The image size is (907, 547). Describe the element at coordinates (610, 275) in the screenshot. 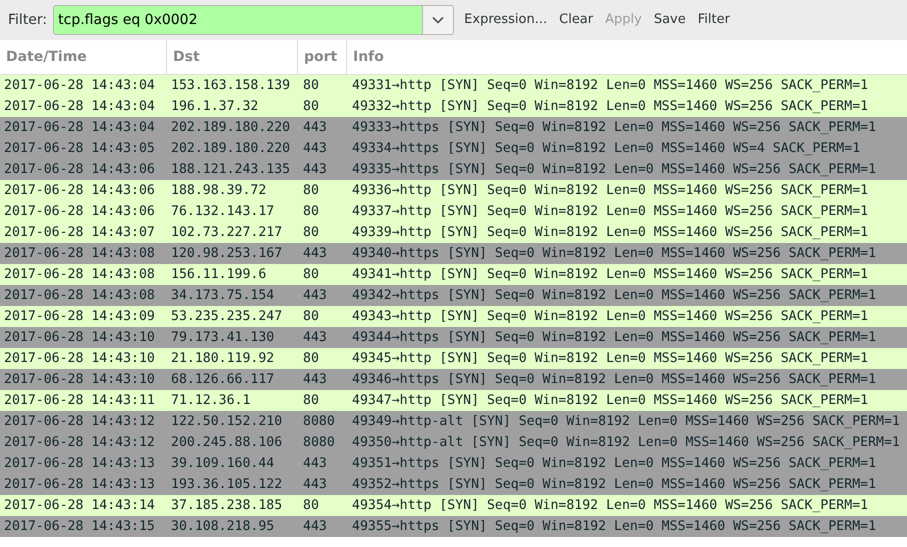

I see `table-cell-text: 49341→http [SYN] Seq=0 Win=8192 Len=0 MSS=1460 WS=256 SACK_PERM=1` at that location.